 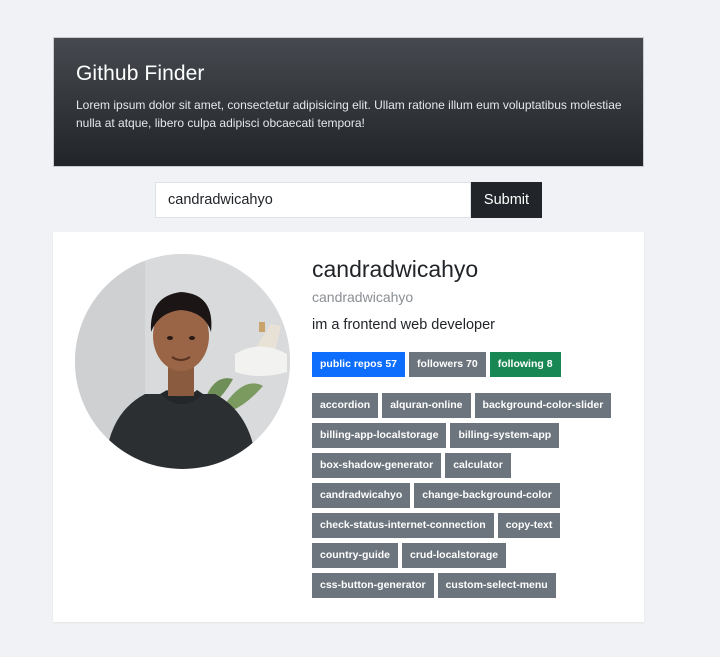 What do you see at coordinates (506, 200) in the screenshot?
I see `submit-button: Submit` at bounding box center [506, 200].